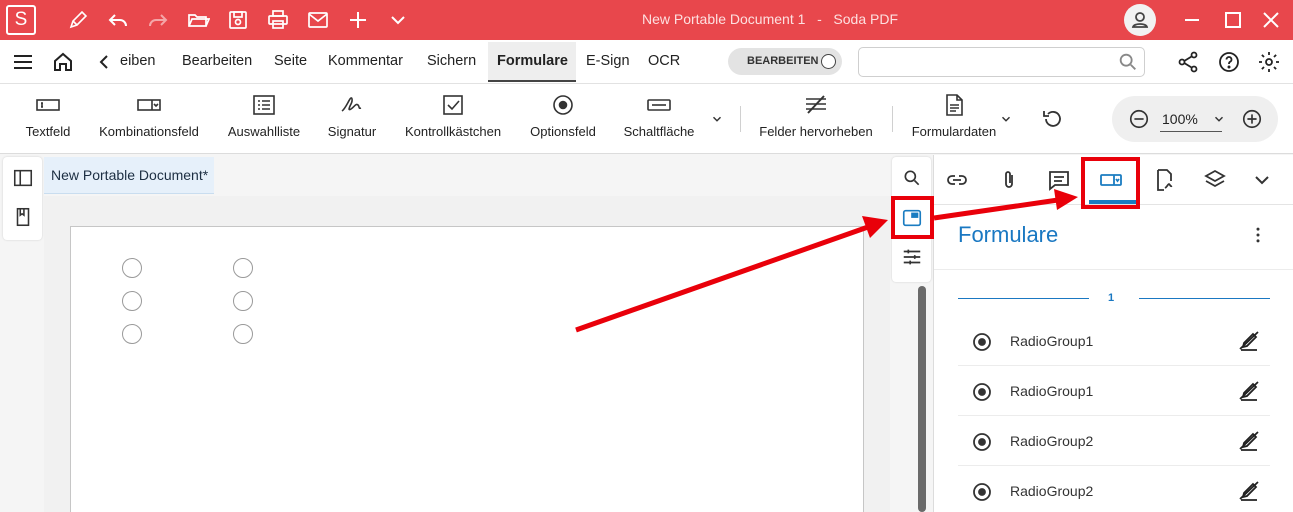 The width and height of the screenshot is (1293, 512). Describe the element at coordinates (912, 257) in the screenshot. I see `adjust-sliders-icon` at that location.